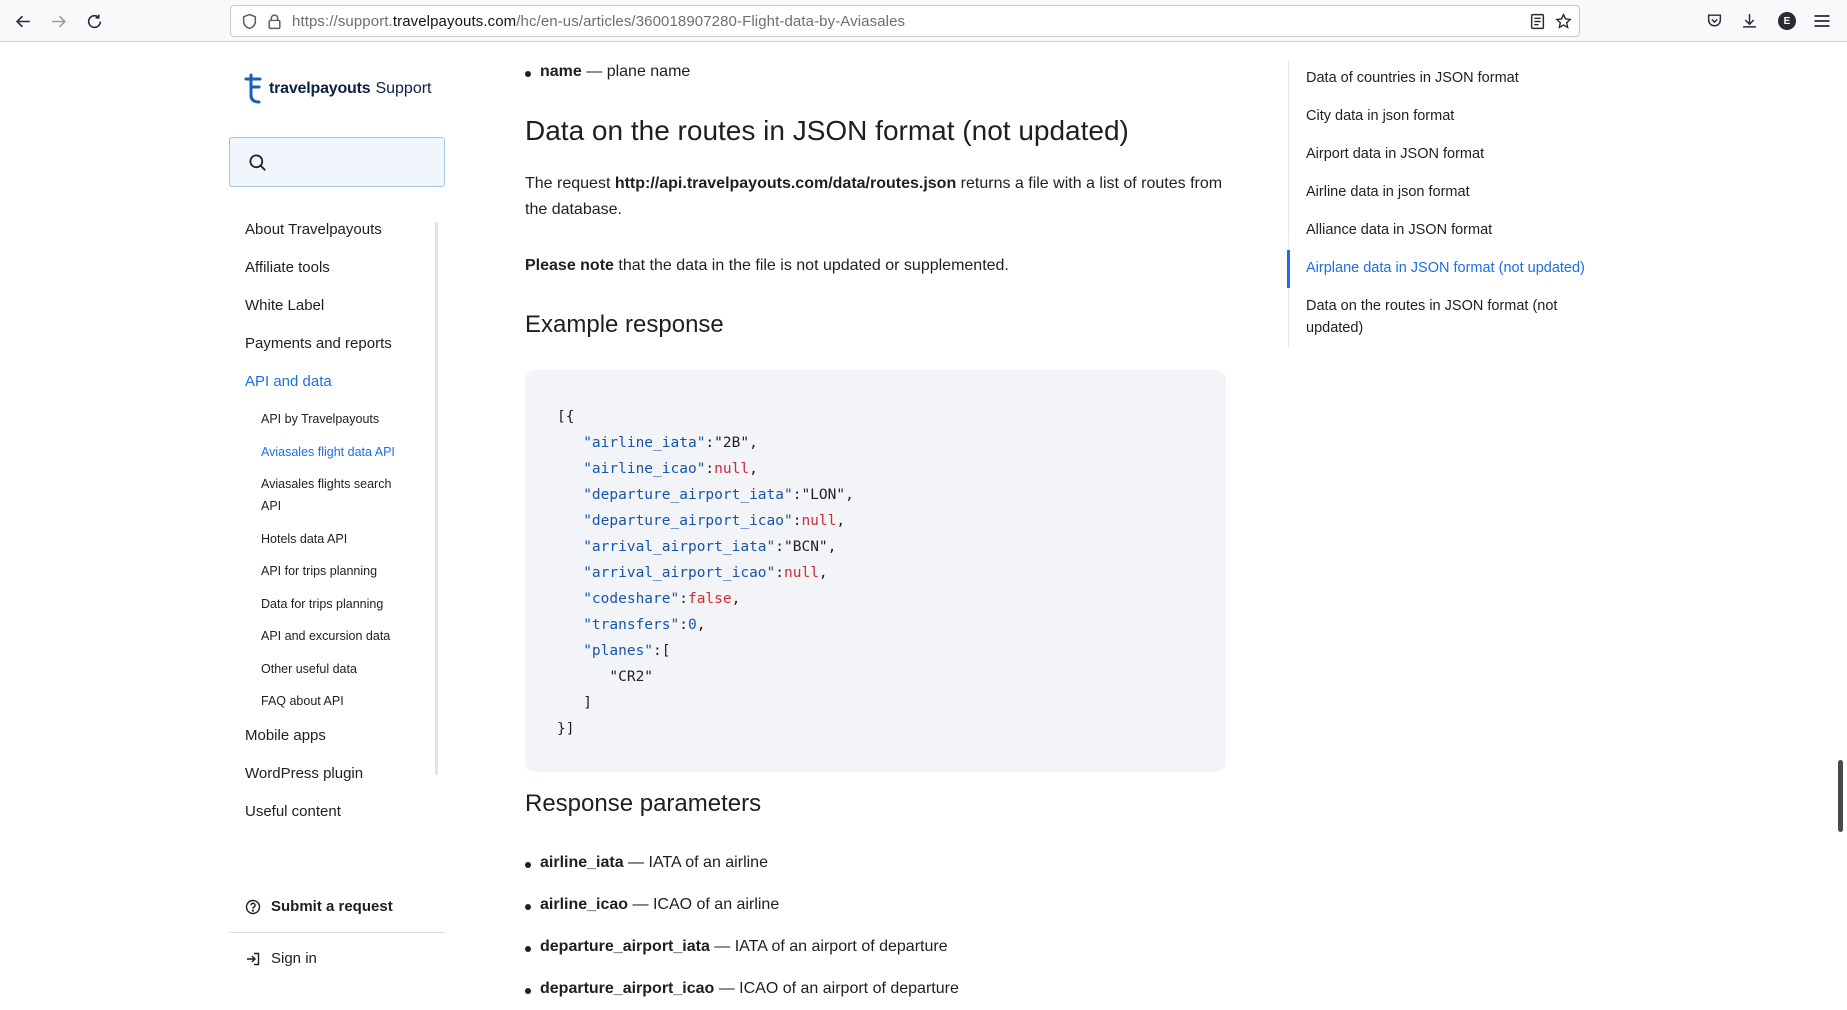 Image resolution: width=1847 pixels, height=1010 pixels. What do you see at coordinates (339, 353) in the screenshot?
I see `sidebar-item-payments: Payments and reports` at bounding box center [339, 353].